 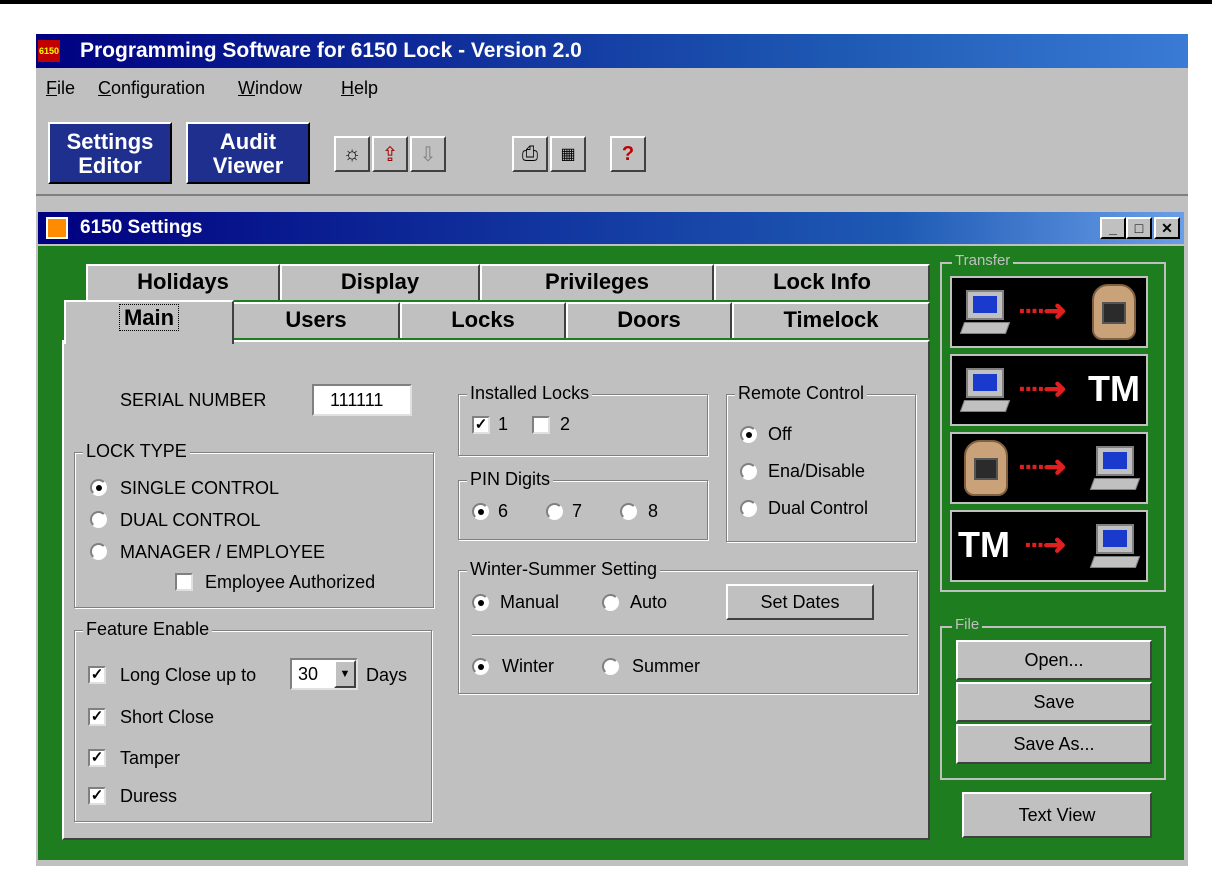 What do you see at coordinates (151, 88) in the screenshot?
I see `menu-configuration: Configuration` at bounding box center [151, 88].